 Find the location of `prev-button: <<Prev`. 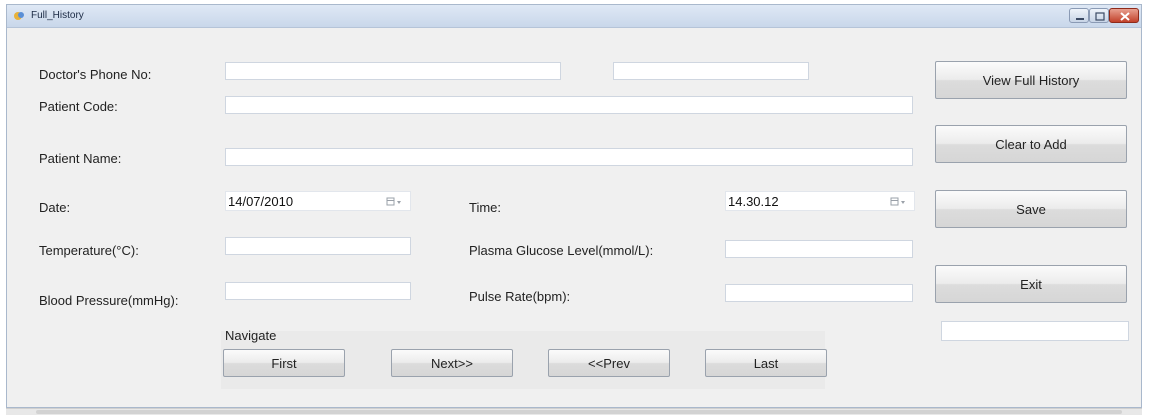

prev-button: <<Prev is located at coordinates (609, 363).